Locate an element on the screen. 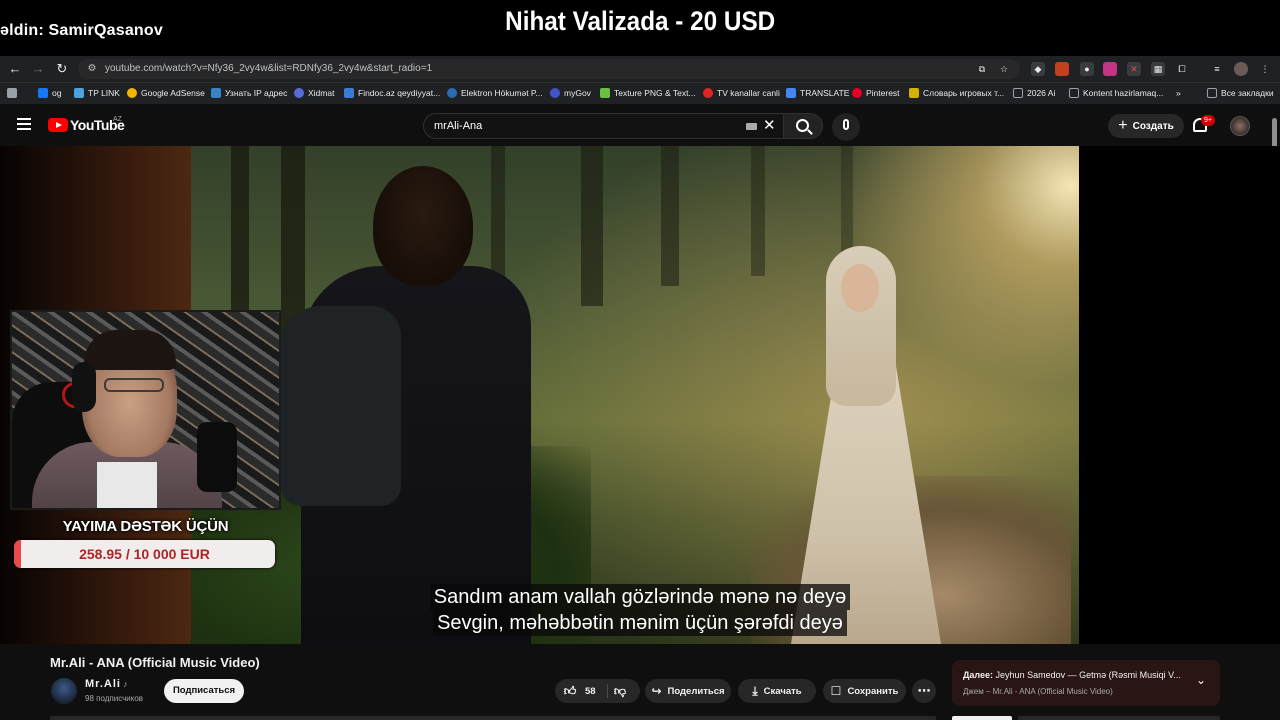  save-label: Сохранить is located at coordinates (873, 691).